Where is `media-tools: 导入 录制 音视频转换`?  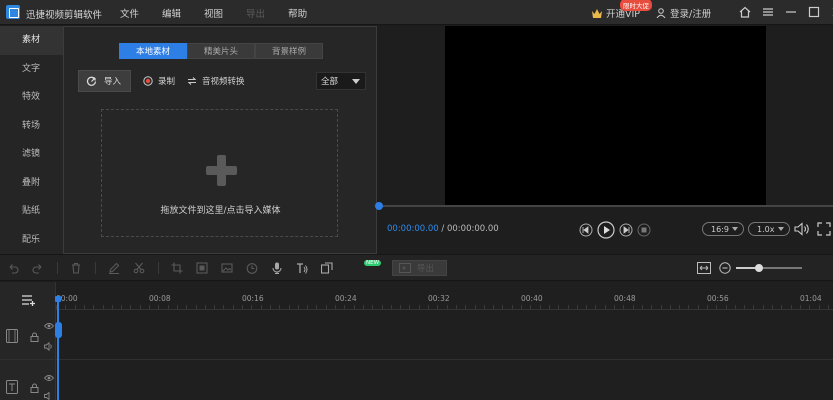
media-tools: 导入 录制 音视频转换 is located at coordinates (161, 81).